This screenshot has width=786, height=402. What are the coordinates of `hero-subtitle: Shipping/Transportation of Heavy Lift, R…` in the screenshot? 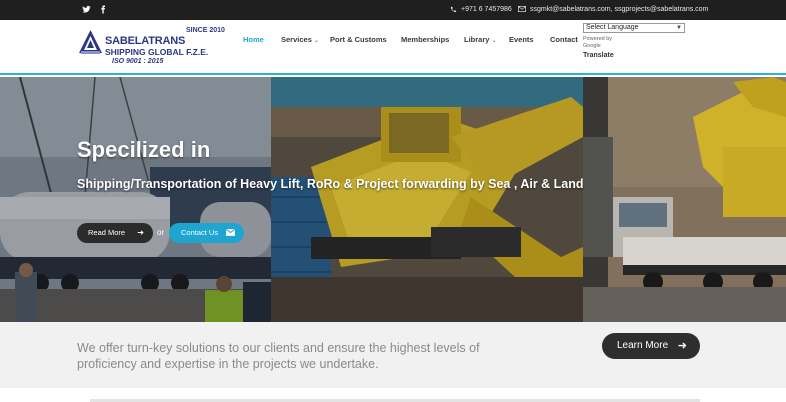 It's located at (330, 184).